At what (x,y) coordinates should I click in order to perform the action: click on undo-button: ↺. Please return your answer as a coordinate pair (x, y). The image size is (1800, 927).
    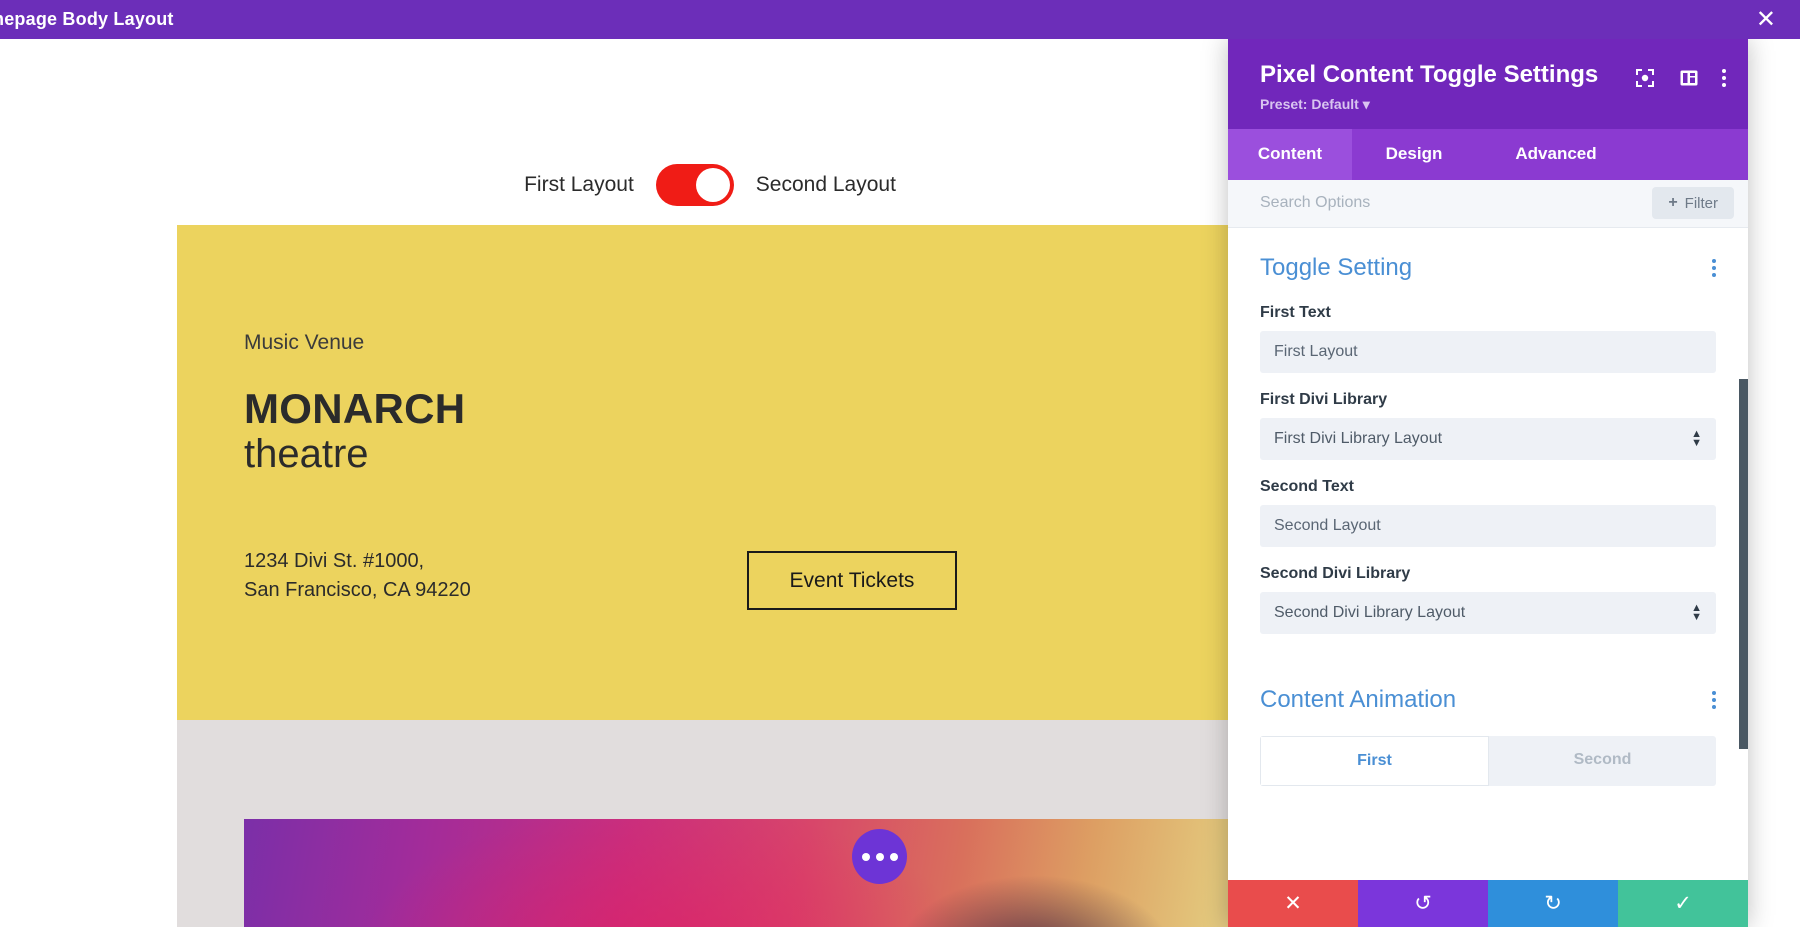
    Looking at the image, I should click on (1423, 903).